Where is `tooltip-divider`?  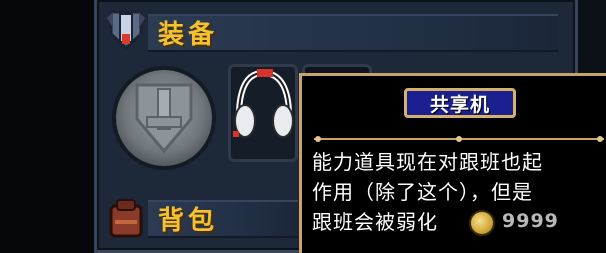
tooltip-divider is located at coordinates (459, 139).